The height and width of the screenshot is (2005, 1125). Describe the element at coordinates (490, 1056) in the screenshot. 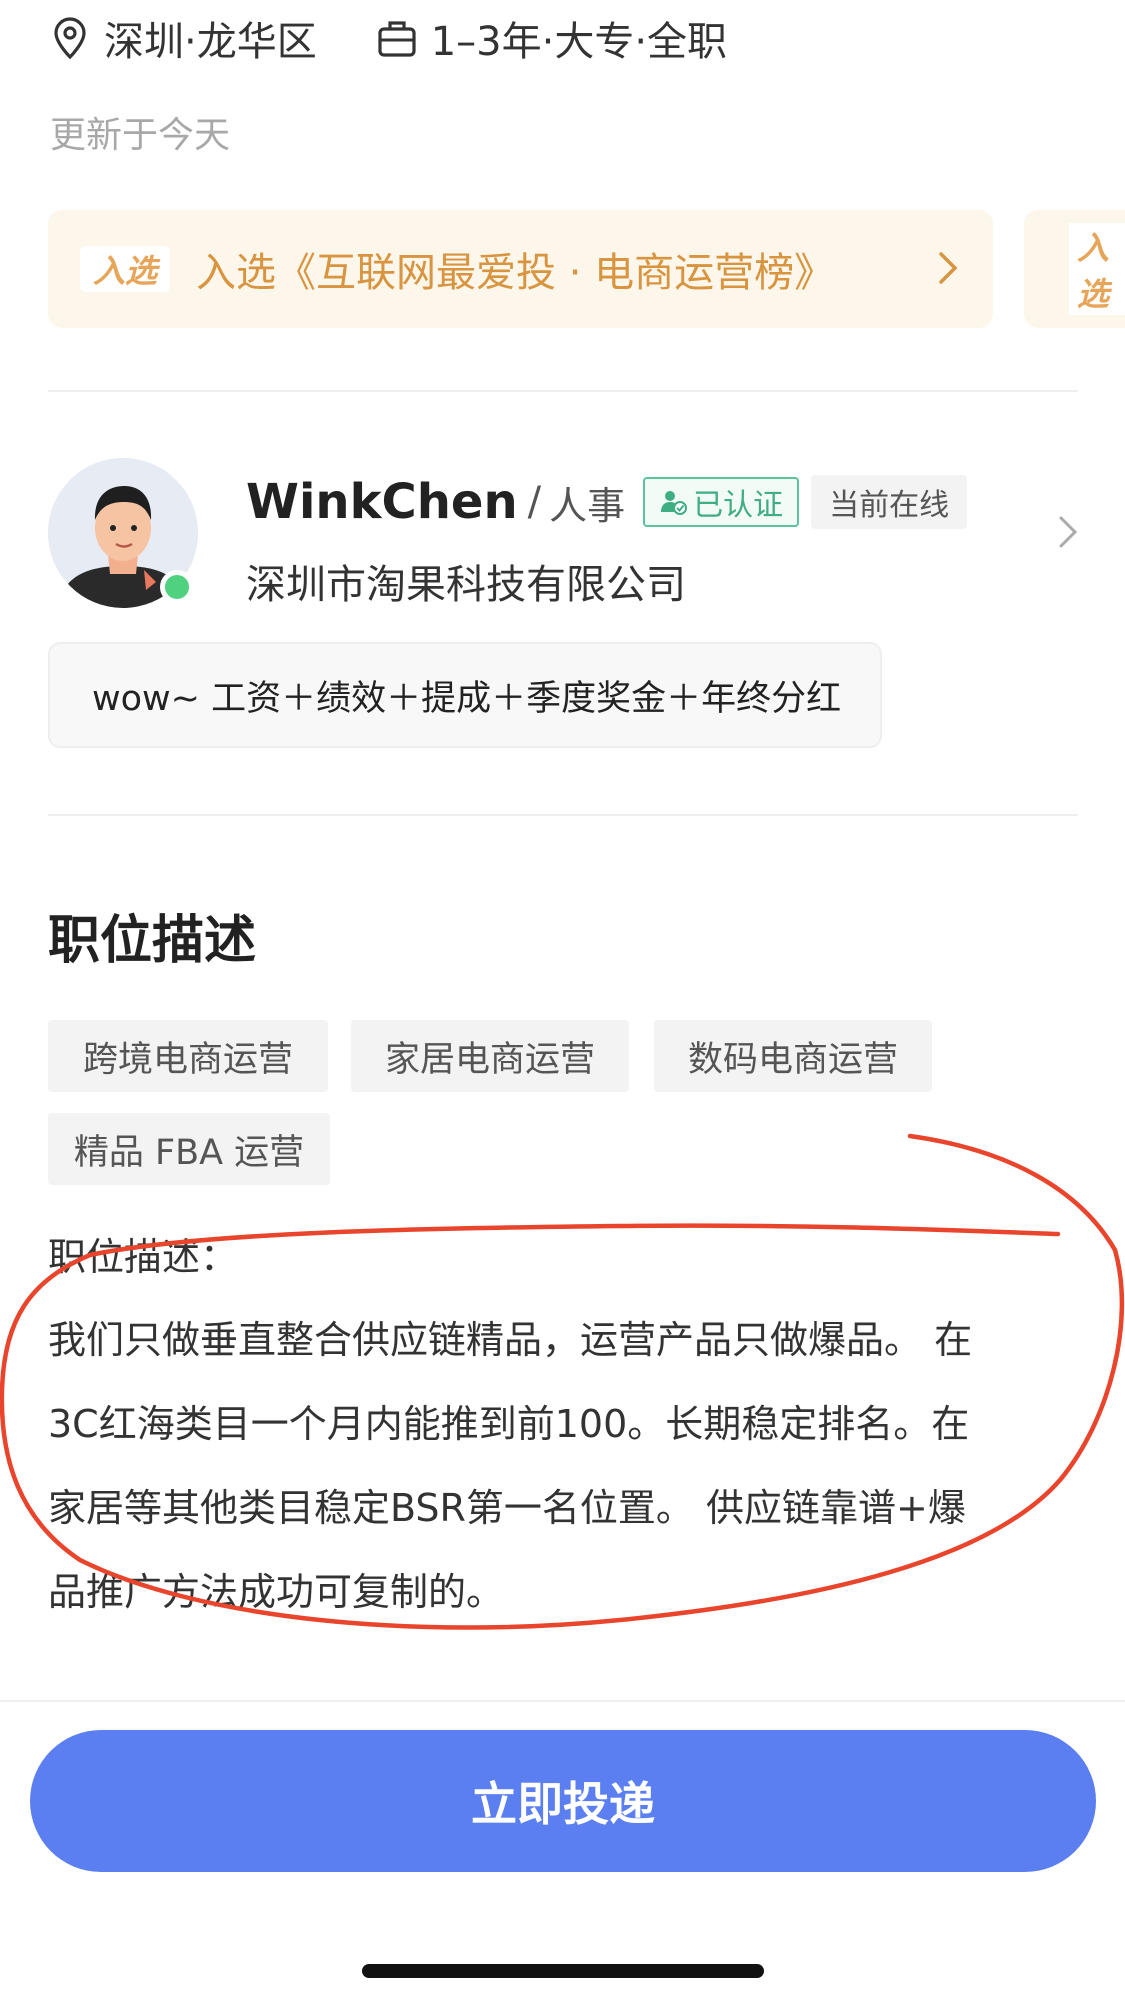

I see `job-tag: 家居电商运营` at that location.